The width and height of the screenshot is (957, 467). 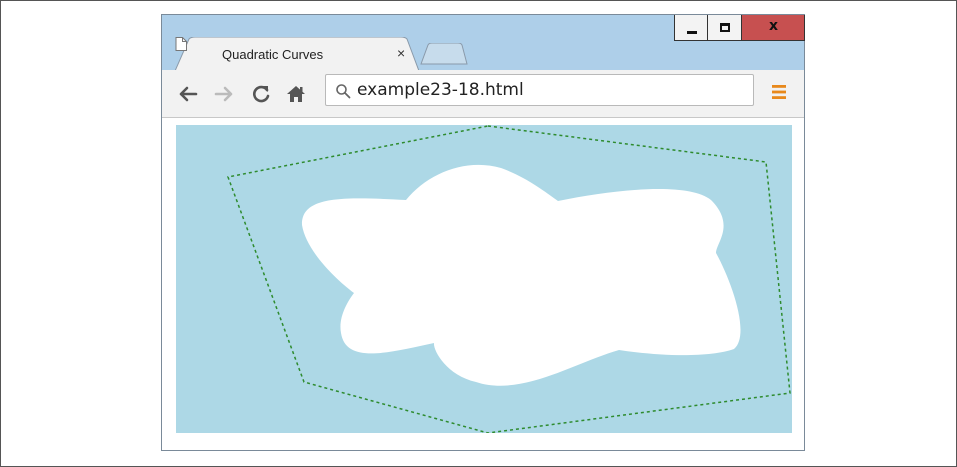 I want to click on home-icon, so click(x=296, y=94).